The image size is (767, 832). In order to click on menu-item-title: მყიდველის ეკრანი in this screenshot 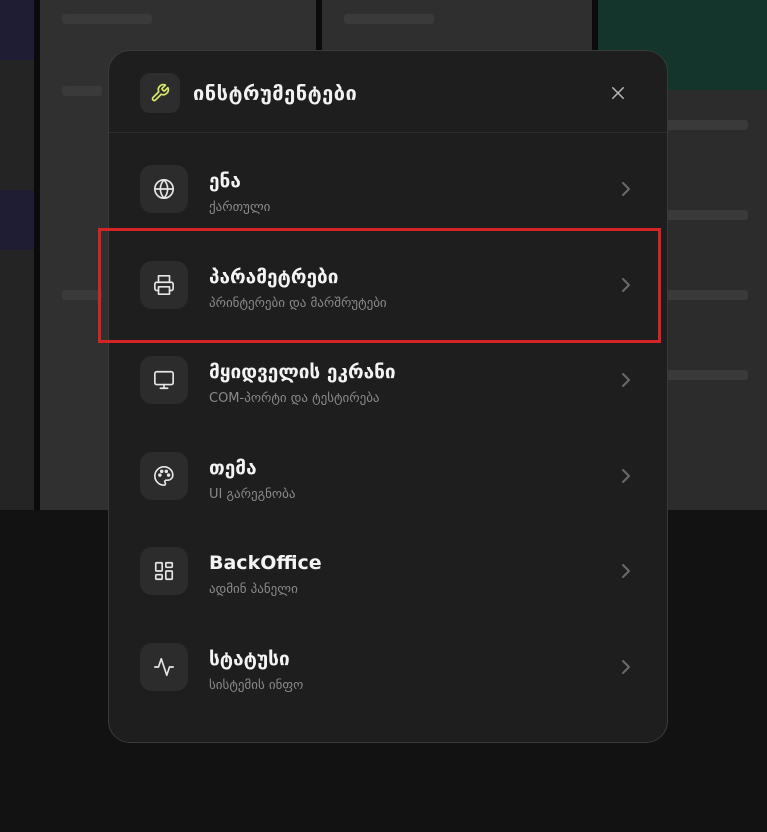, I will do `click(302, 372)`.